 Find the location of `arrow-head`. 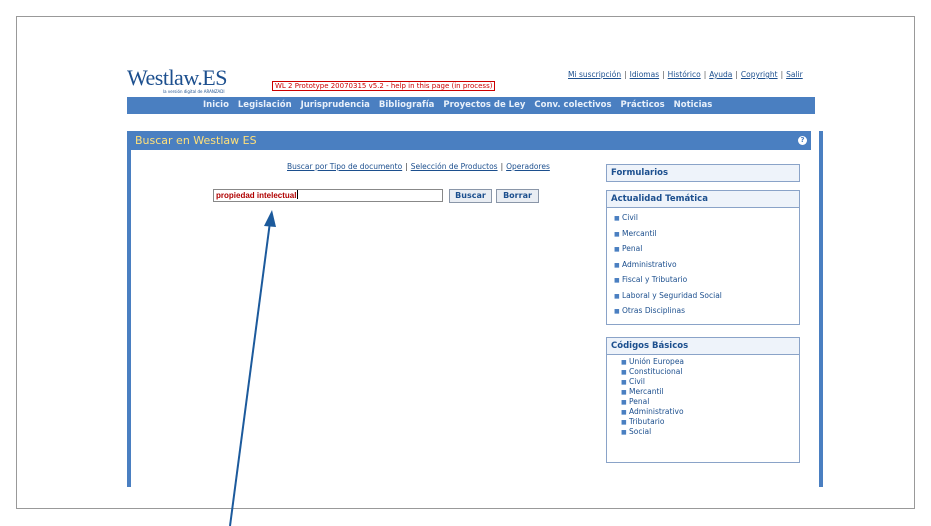

arrow-head is located at coordinates (270, 218).